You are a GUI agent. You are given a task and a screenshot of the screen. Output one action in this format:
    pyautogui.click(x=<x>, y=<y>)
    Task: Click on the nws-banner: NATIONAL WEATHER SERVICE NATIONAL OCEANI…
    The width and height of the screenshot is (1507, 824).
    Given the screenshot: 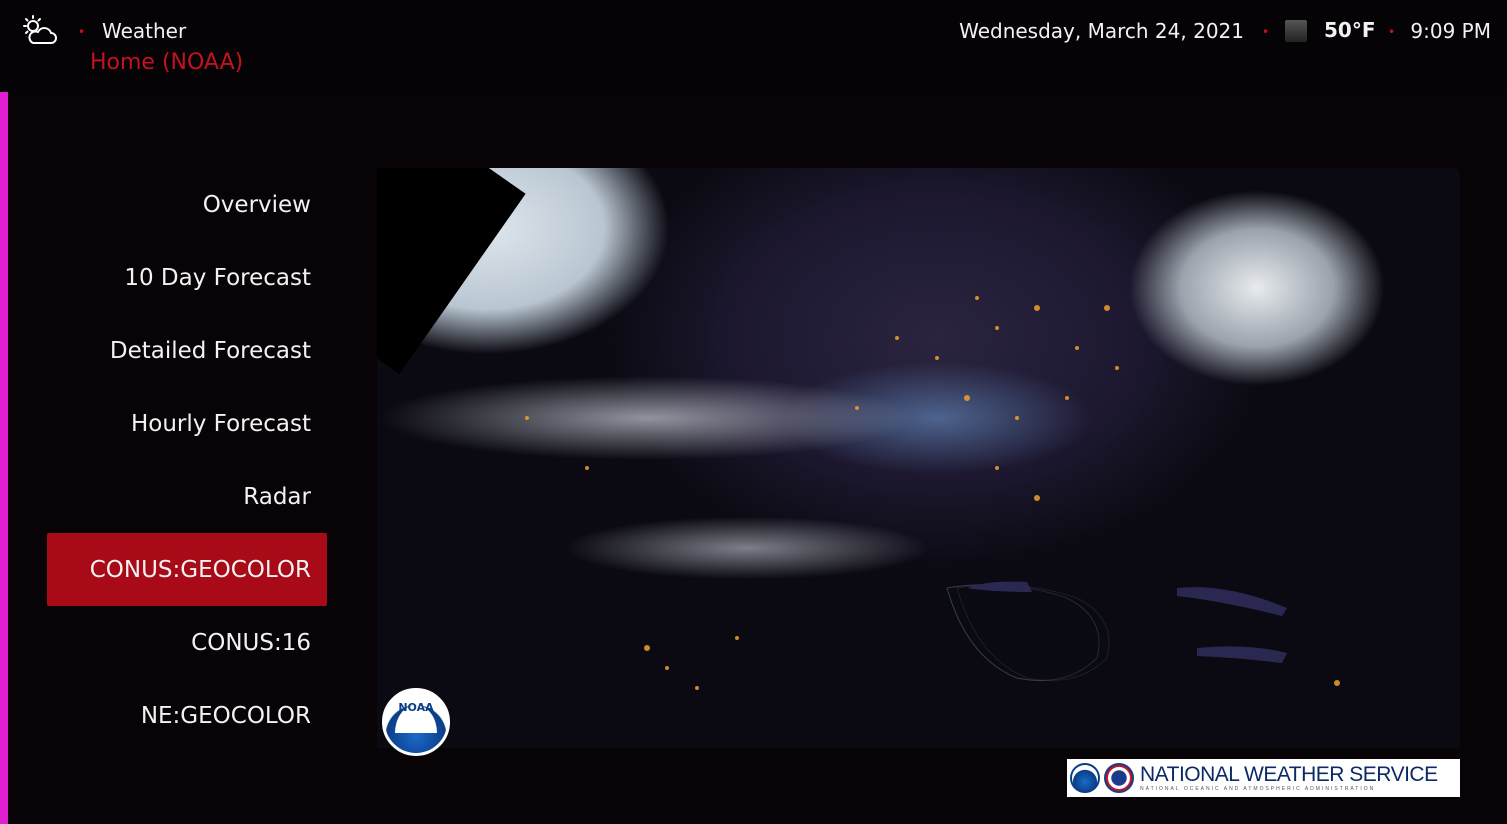 What is the action you would take?
    pyautogui.click(x=1263, y=778)
    